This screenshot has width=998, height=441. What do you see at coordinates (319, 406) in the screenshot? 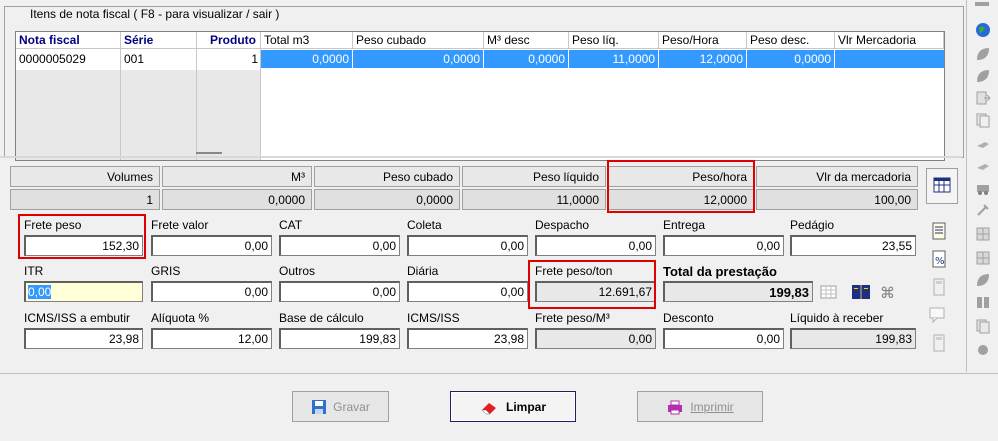
I see `floppy-disk-icon` at bounding box center [319, 406].